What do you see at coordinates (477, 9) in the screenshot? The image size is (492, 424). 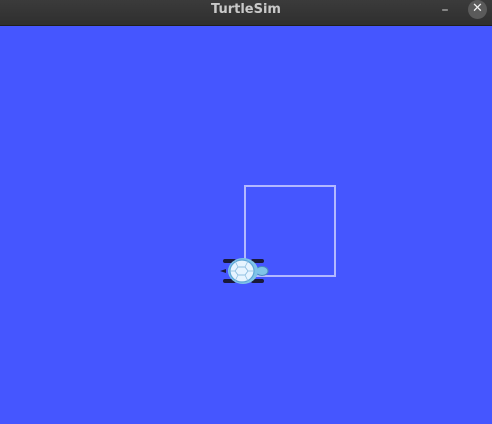 I see `close-button: ✕` at bounding box center [477, 9].